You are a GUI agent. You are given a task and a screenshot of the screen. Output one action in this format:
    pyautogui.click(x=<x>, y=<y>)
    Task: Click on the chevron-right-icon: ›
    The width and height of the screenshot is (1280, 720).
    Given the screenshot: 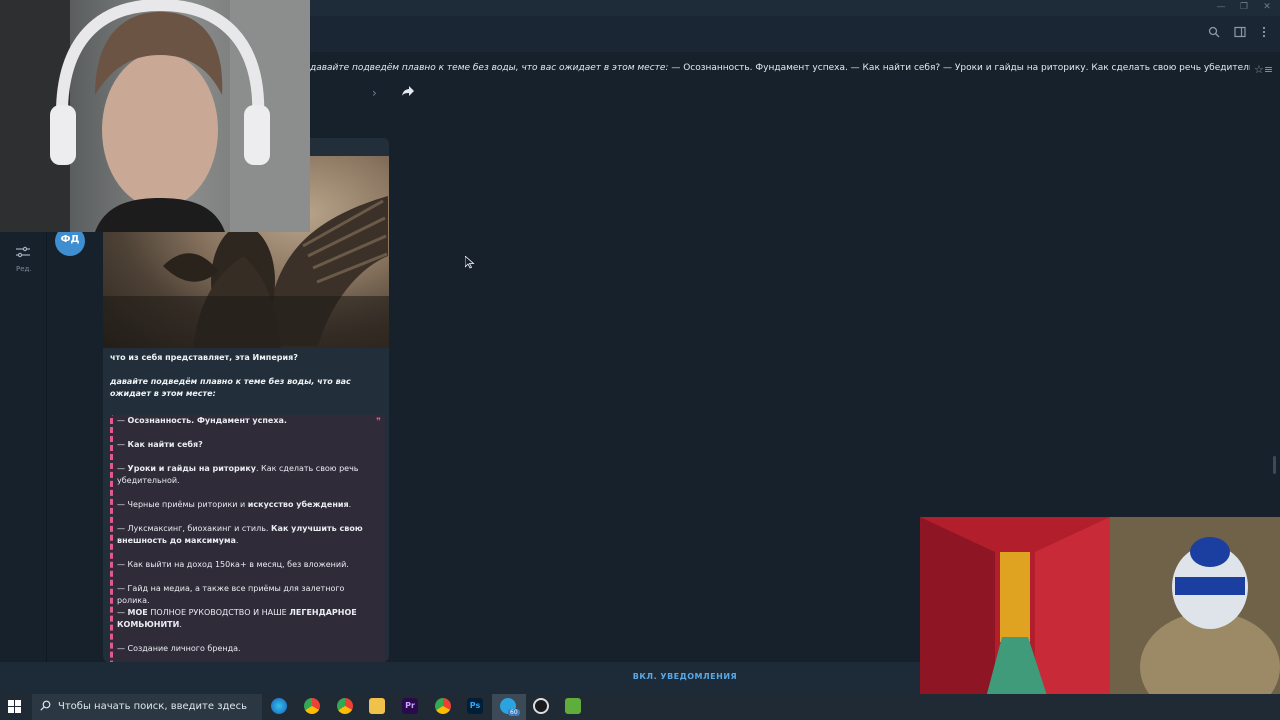 What is the action you would take?
    pyautogui.click(x=374, y=93)
    